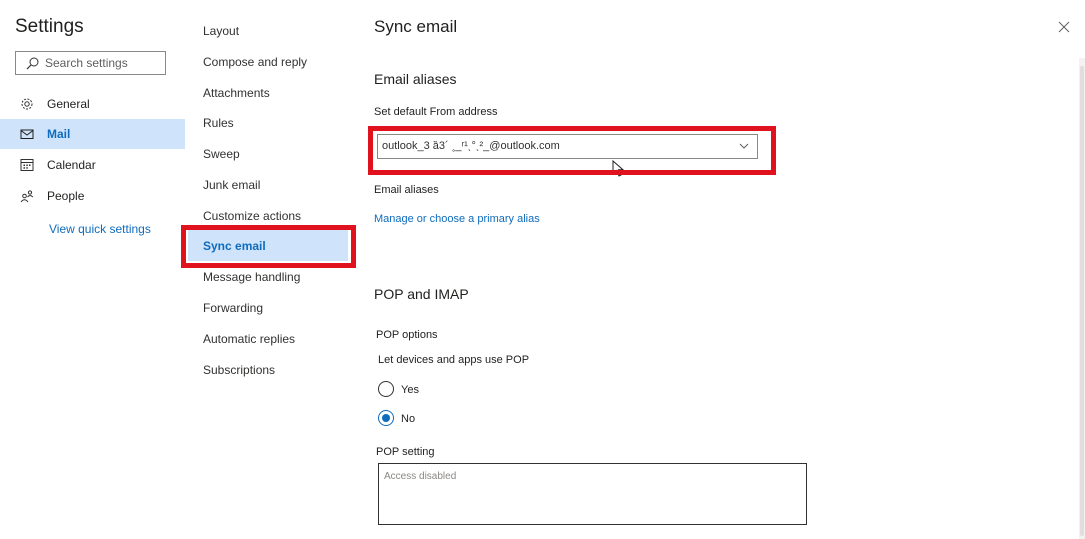  I want to click on let-devices-label: Let devices and apps use POP, so click(454, 360).